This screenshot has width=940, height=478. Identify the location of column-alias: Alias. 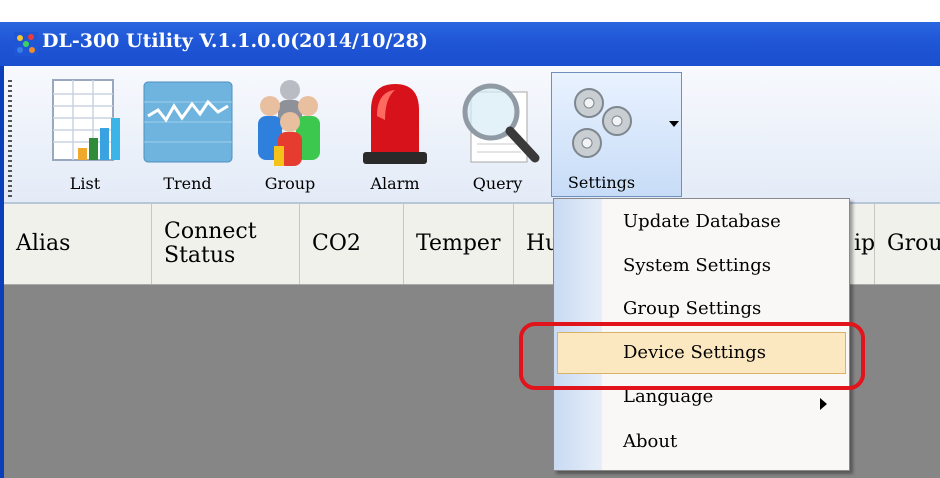
(78, 244).